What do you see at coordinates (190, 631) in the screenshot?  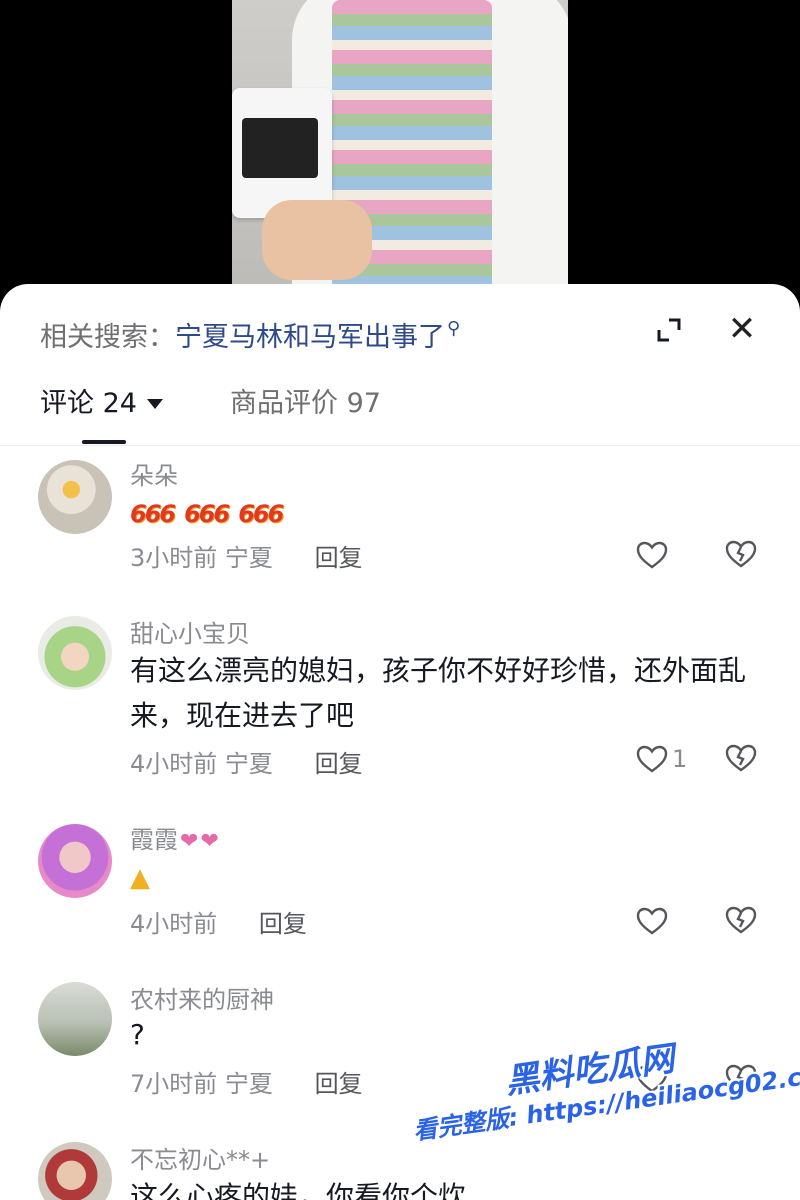 I see `comment-author: 甜心小宝贝` at bounding box center [190, 631].